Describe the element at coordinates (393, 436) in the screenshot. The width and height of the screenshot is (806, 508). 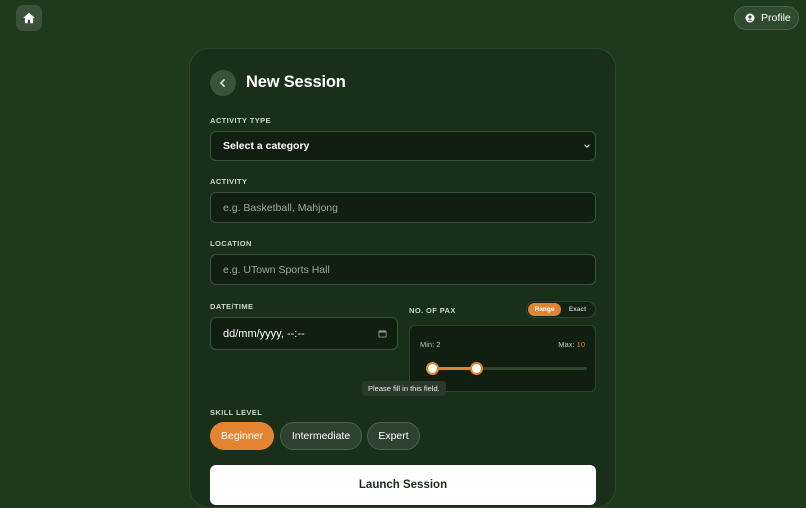
I see `skill-expert-chip: Expert` at that location.